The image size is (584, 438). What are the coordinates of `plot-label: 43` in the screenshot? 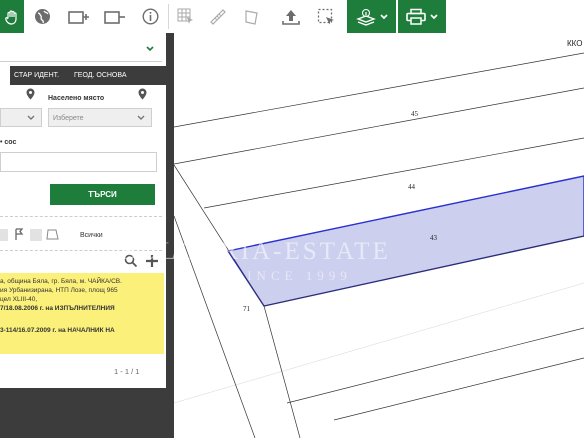 It's located at (433, 238).